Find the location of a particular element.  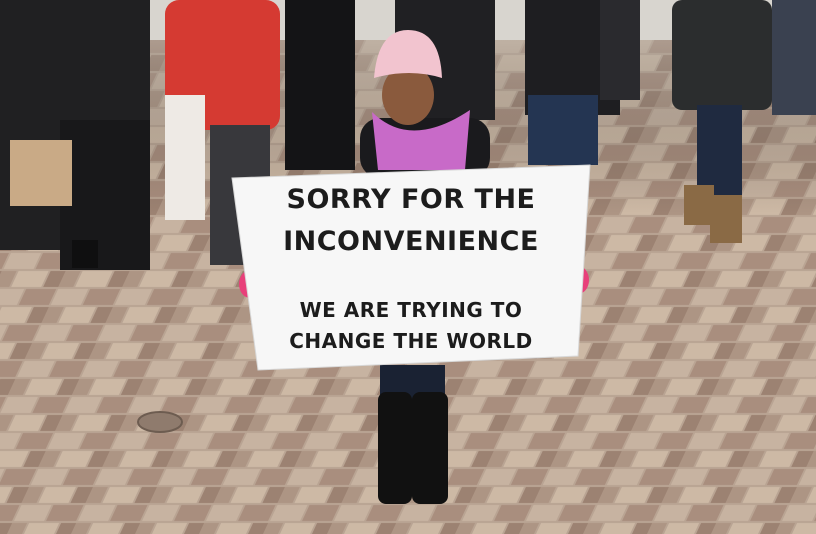

sign-line-3: WE ARE TRYING TO is located at coordinates (411, 310).